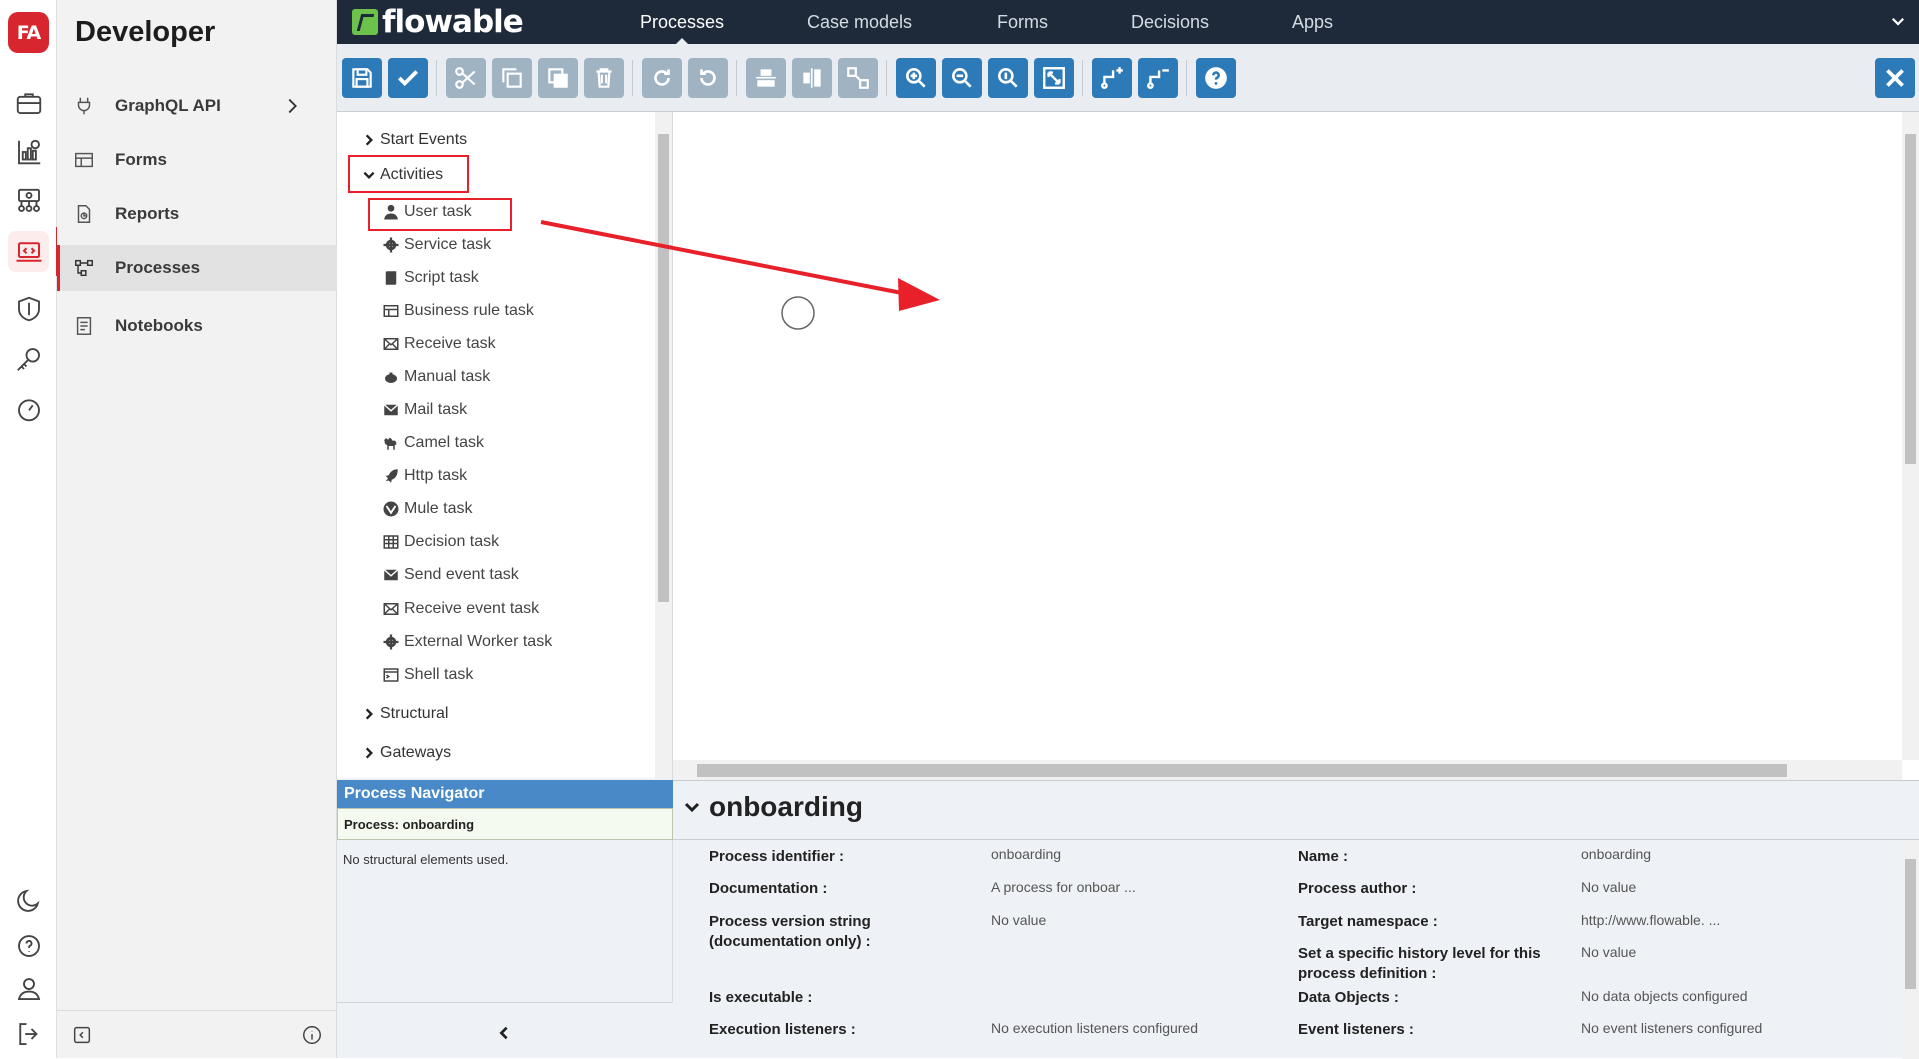 Image resolution: width=1919 pixels, height=1059 pixels. What do you see at coordinates (197, 160) in the screenshot?
I see `sidebar-item-forms: Forms` at bounding box center [197, 160].